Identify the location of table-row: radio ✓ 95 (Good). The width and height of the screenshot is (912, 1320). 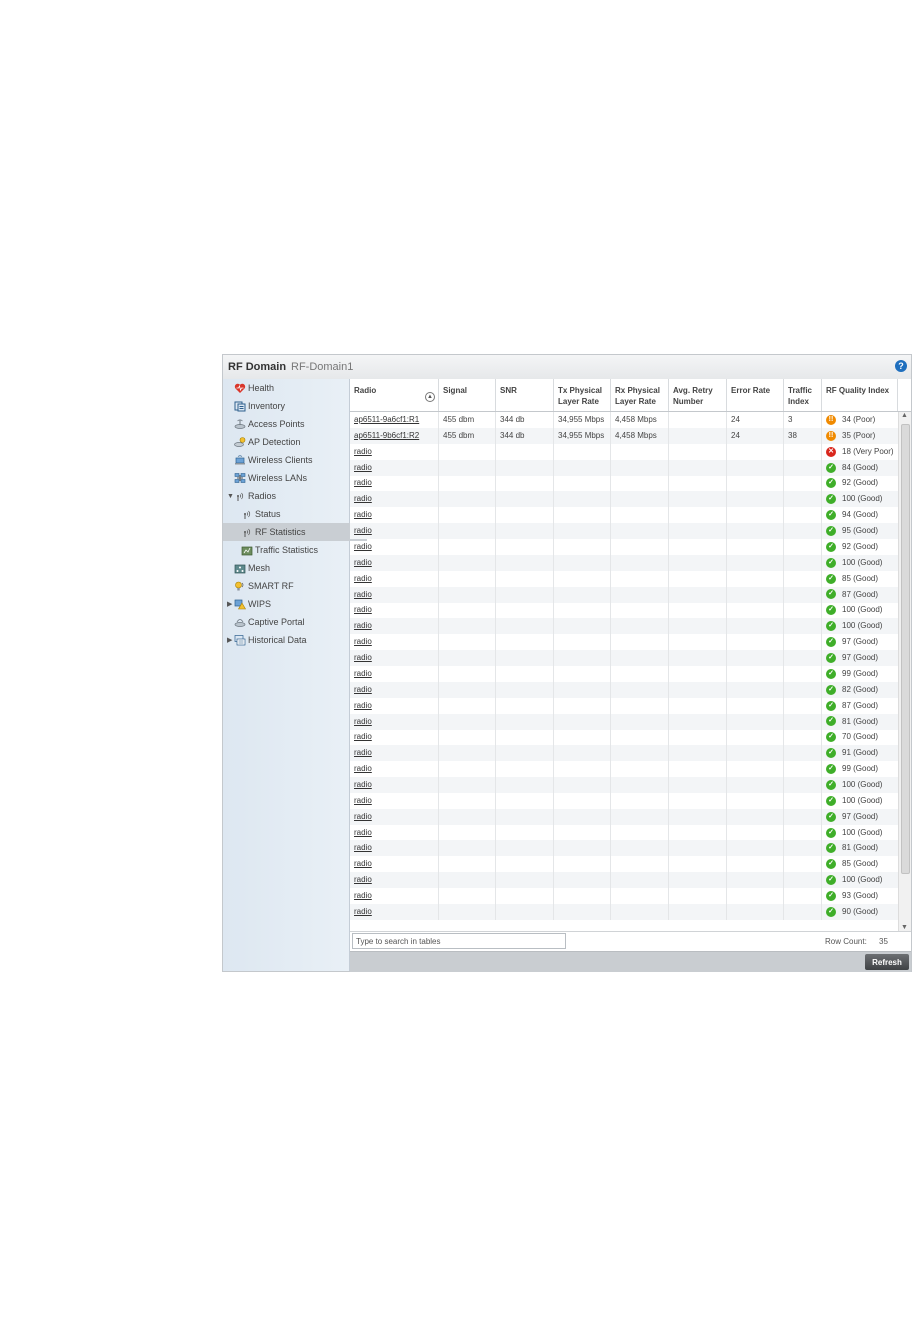
(624, 531).